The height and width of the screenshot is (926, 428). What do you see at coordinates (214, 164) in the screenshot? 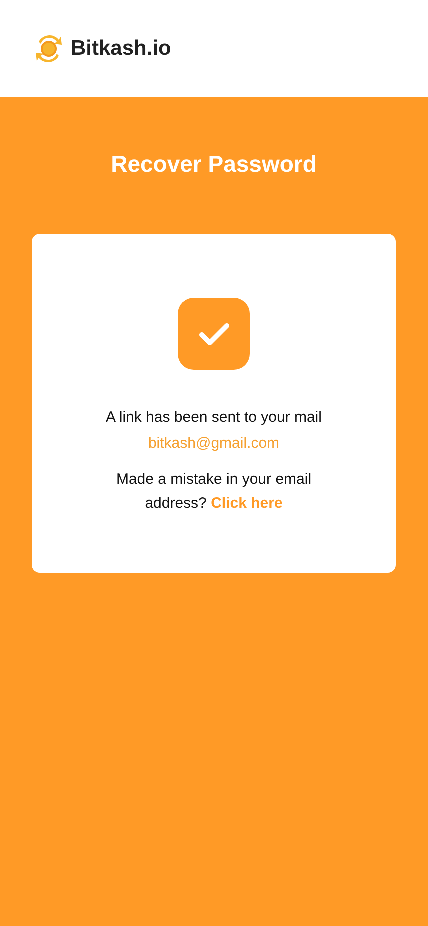
I see `page-title: Recover Password` at bounding box center [214, 164].